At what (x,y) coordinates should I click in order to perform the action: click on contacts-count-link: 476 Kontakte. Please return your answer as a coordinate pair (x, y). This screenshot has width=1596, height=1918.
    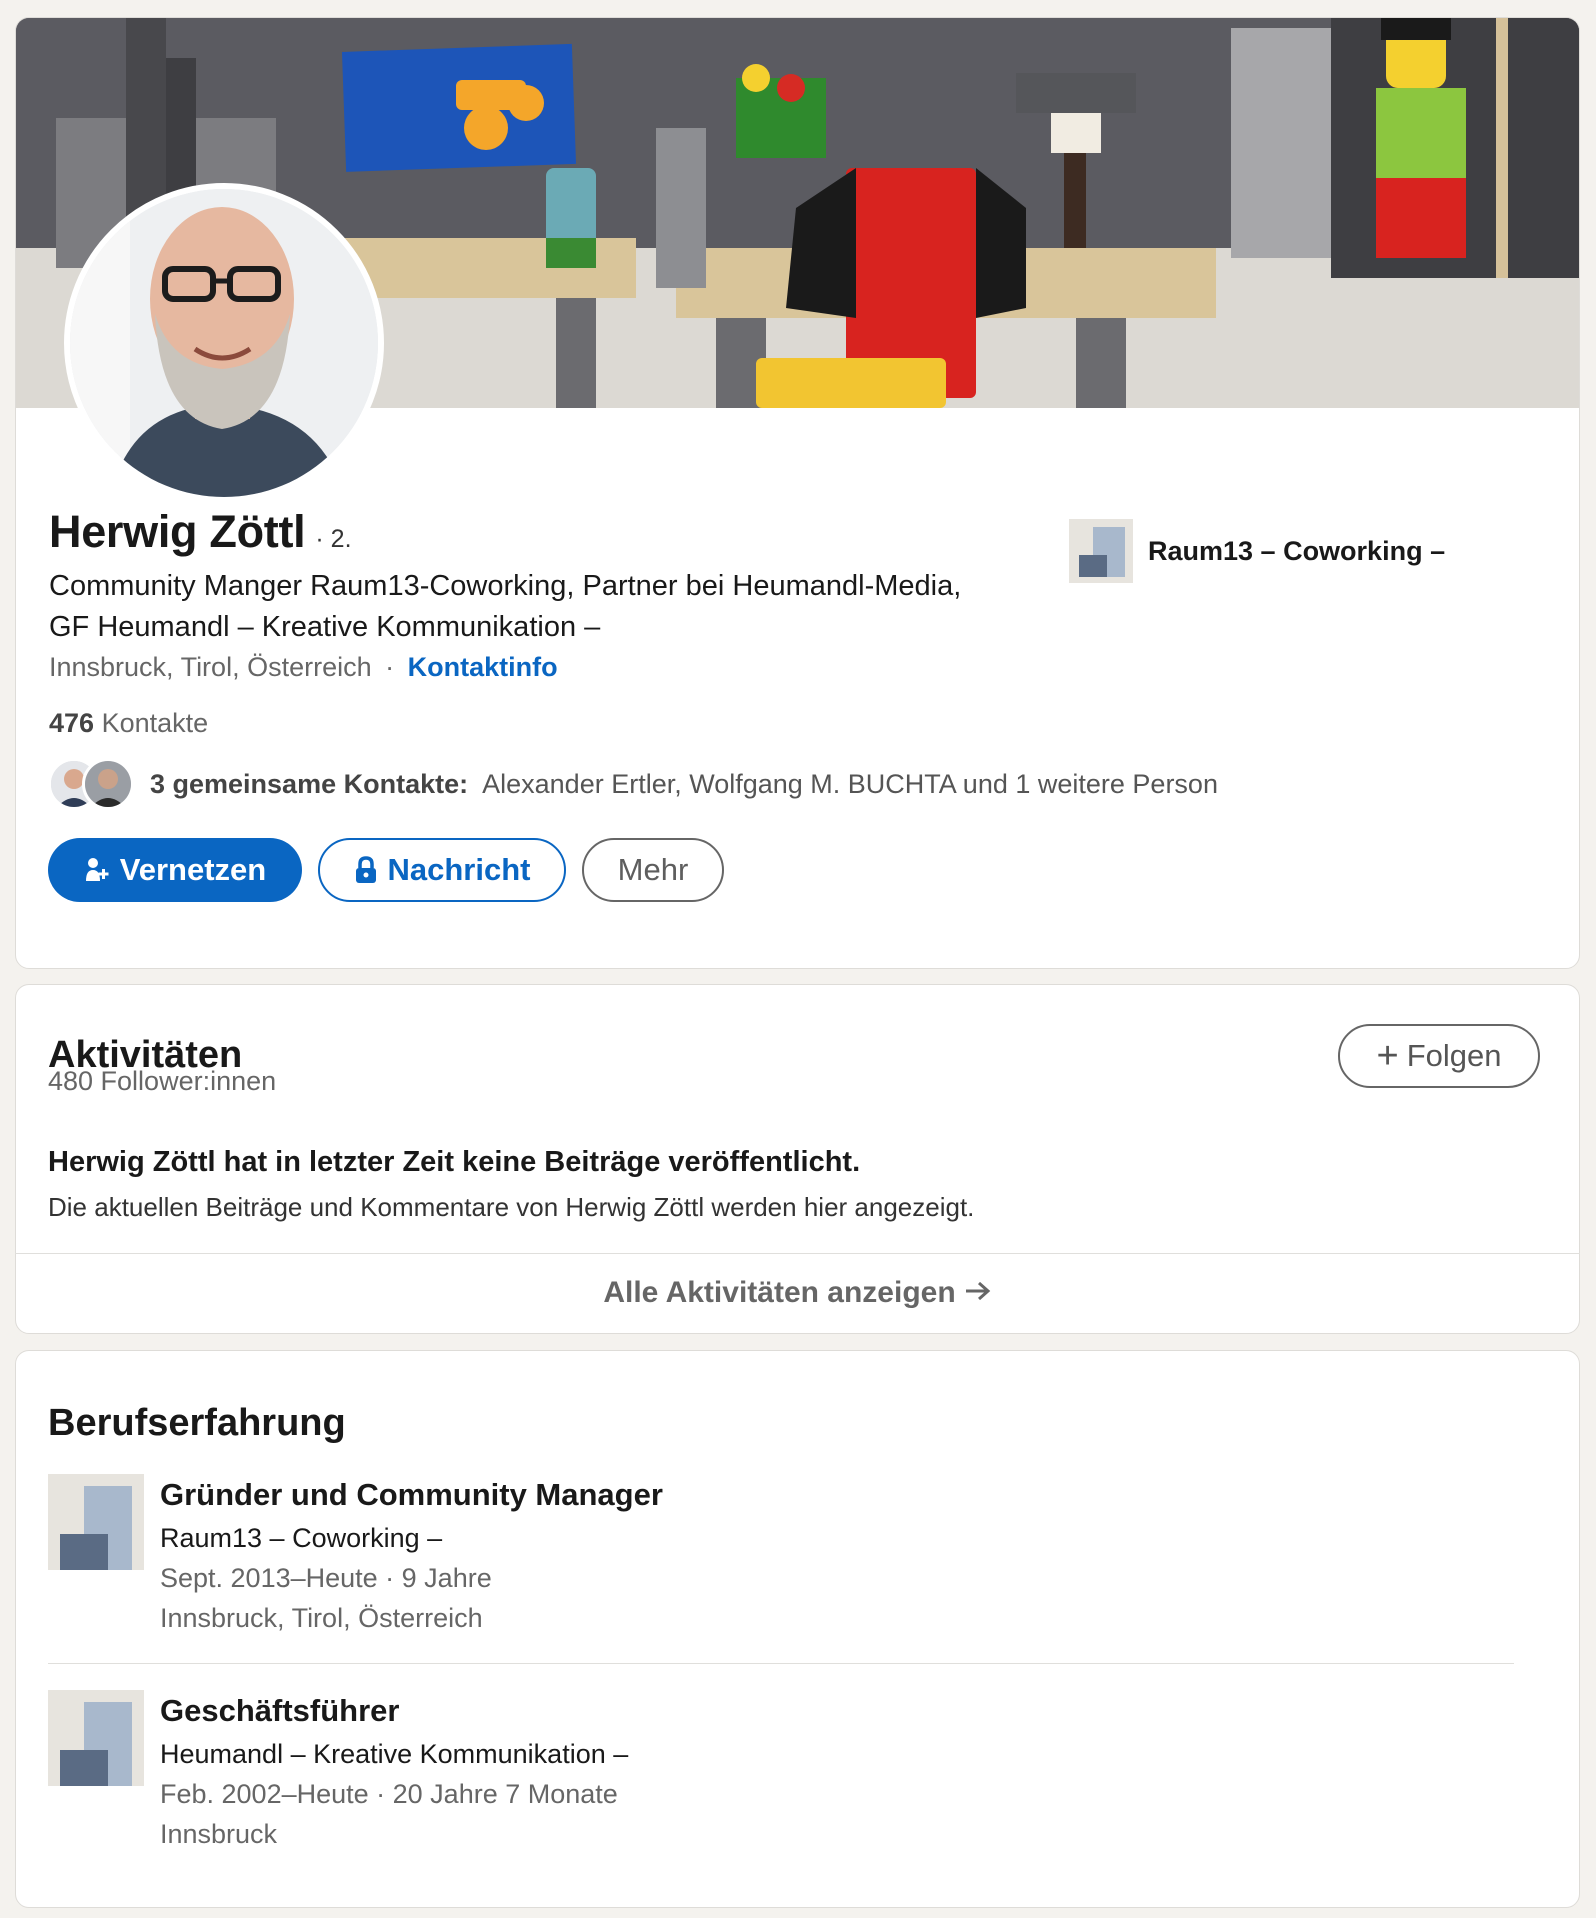
    Looking at the image, I should click on (128, 723).